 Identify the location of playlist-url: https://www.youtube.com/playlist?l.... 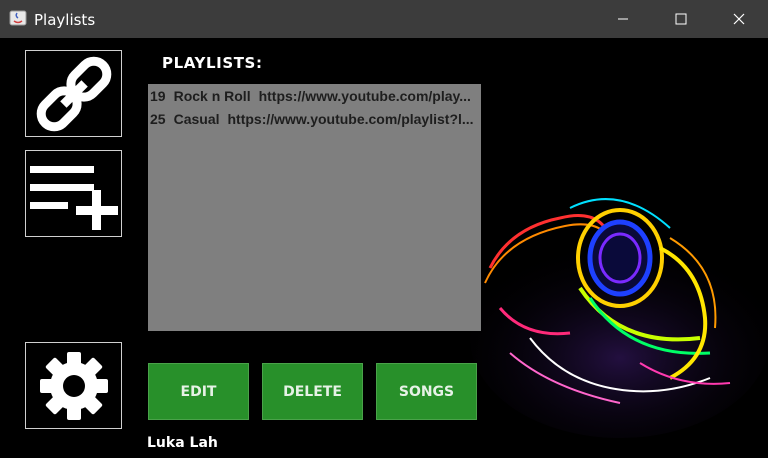
(350, 119).